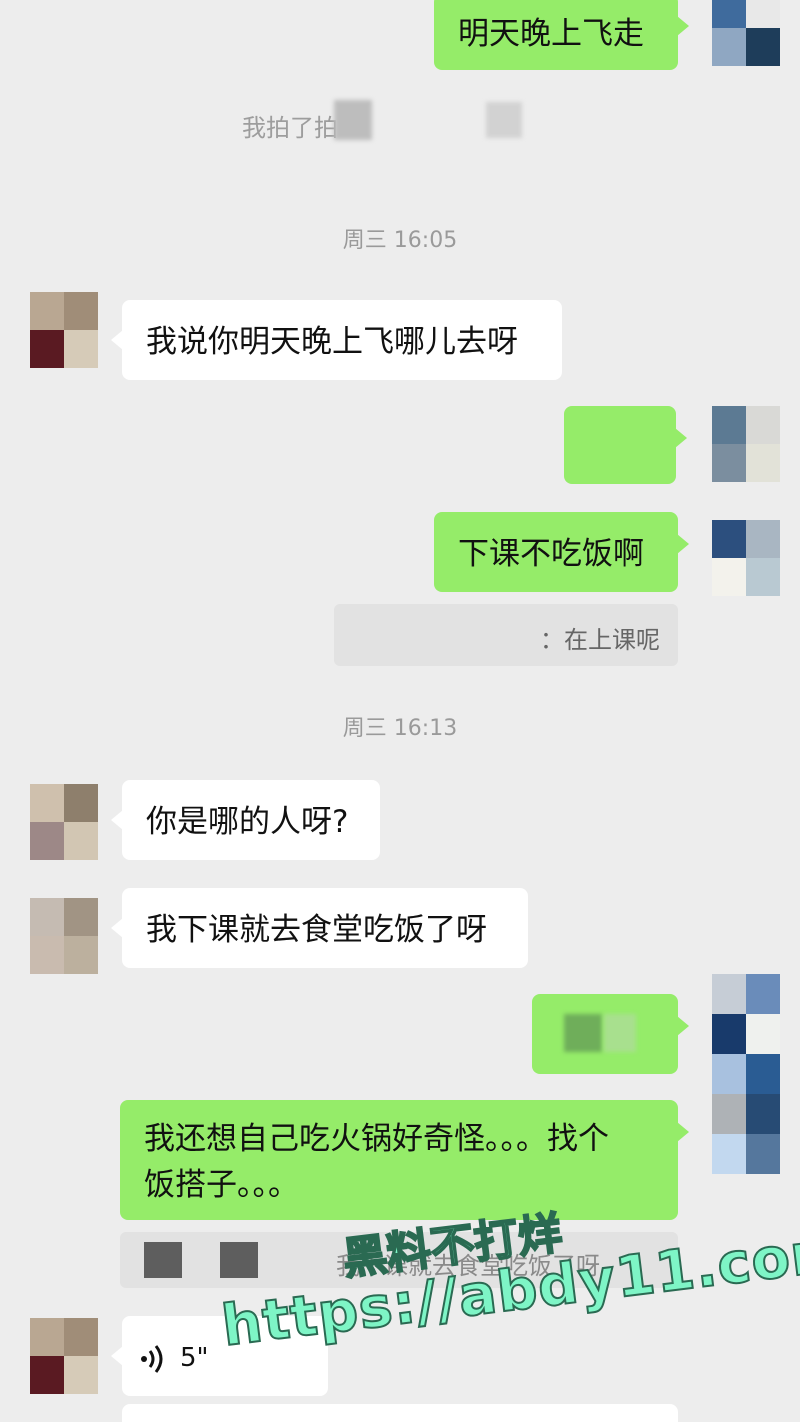  I want to click on quote-text: ：在上课呢, so click(600, 640).